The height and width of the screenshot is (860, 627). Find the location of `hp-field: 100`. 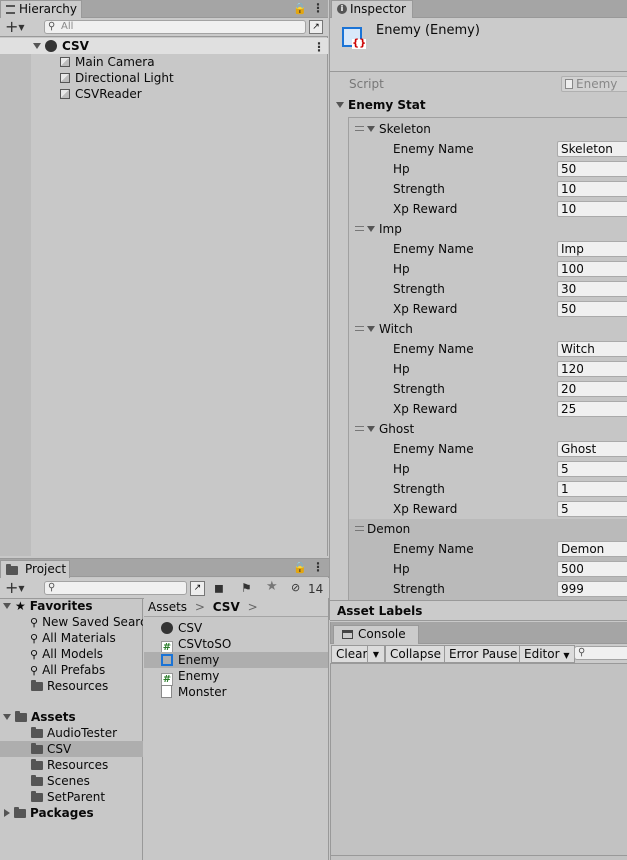

hp-field: 100 is located at coordinates (592, 269).